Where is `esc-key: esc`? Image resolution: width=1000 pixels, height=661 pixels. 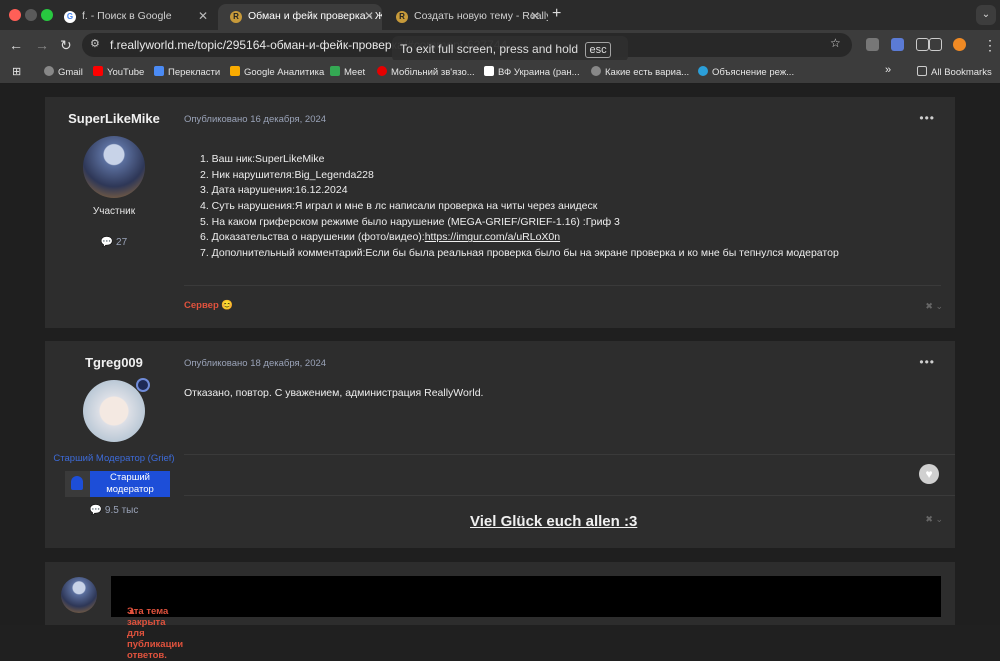 esc-key: esc is located at coordinates (598, 50).